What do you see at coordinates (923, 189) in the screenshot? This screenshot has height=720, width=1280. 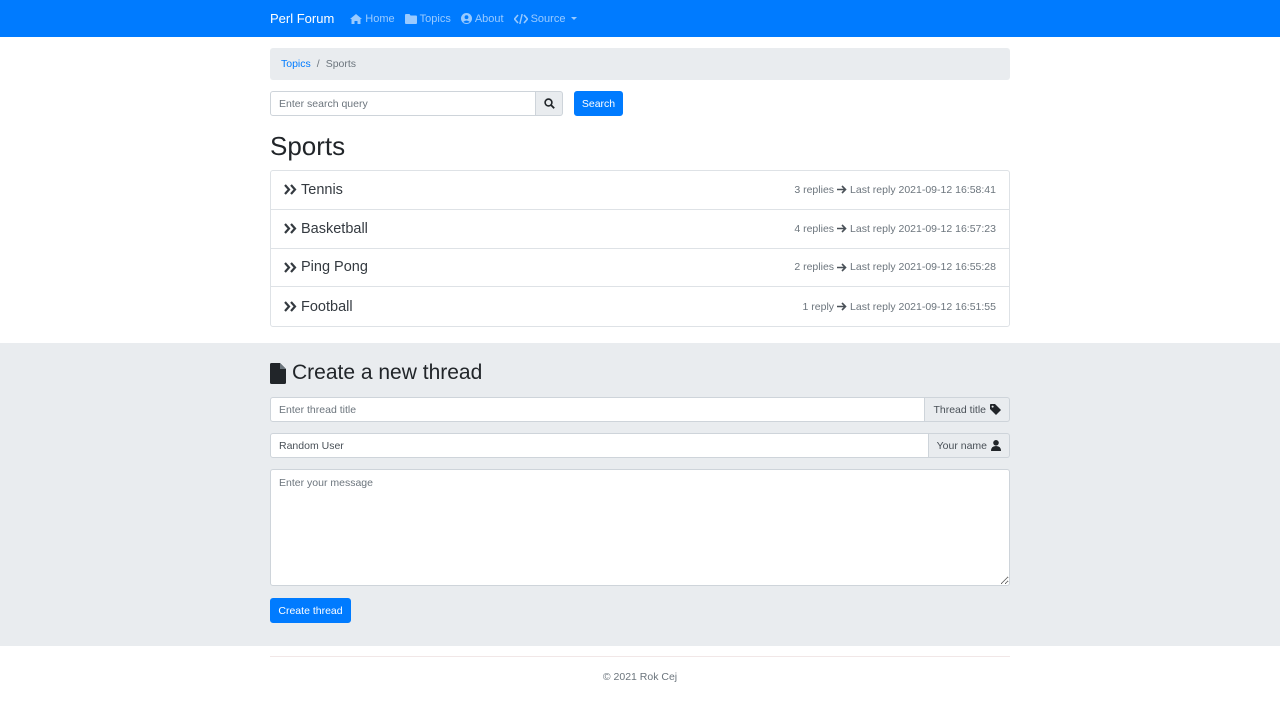 I see `last-reply: Last reply 2021-09-12 16:58:41` at bounding box center [923, 189].